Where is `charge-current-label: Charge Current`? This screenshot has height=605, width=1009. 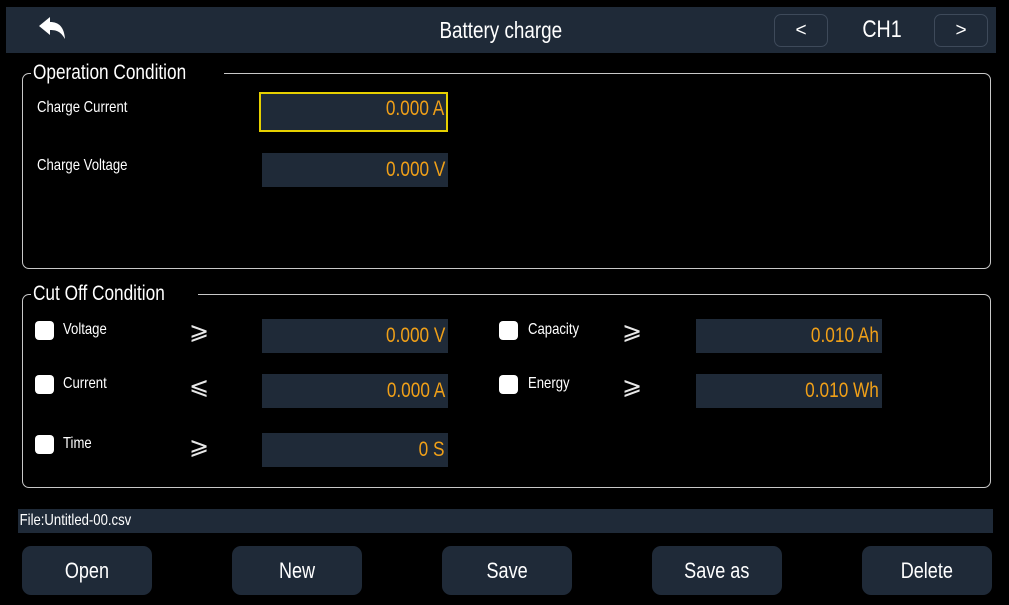 charge-current-label: Charge Current is located at coordinates (82, 107).